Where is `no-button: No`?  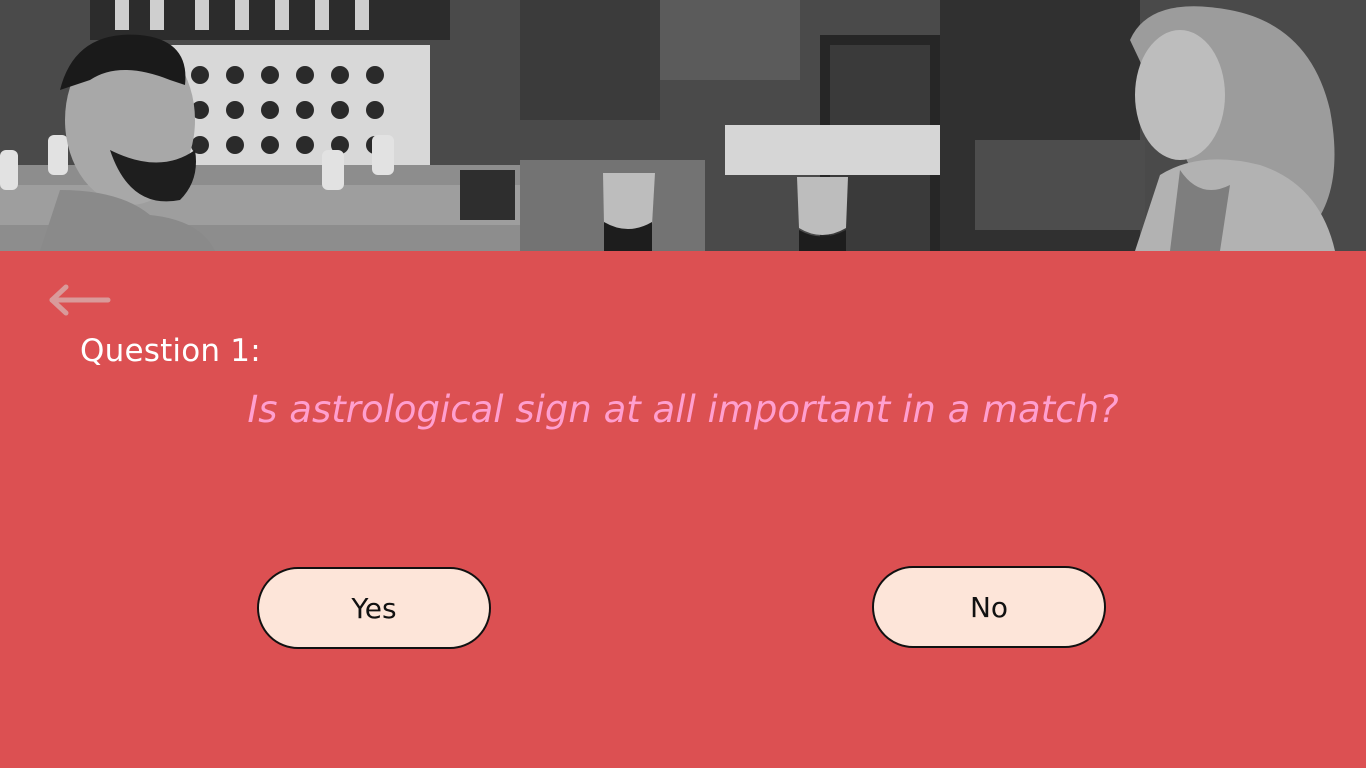 no-button: No is located at coordinates (989, 607).